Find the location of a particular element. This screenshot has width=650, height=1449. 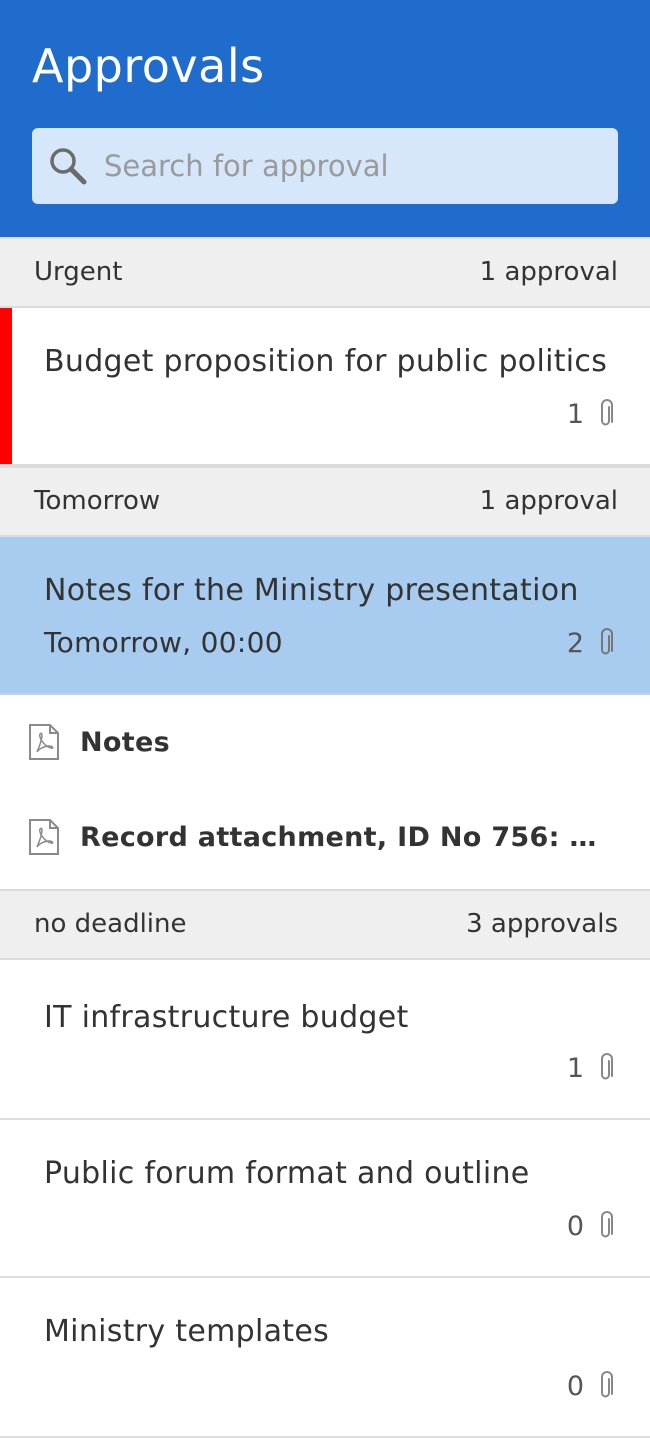

section-header-urgent: Urgent 1 approval is located at coordinates (325, 272).